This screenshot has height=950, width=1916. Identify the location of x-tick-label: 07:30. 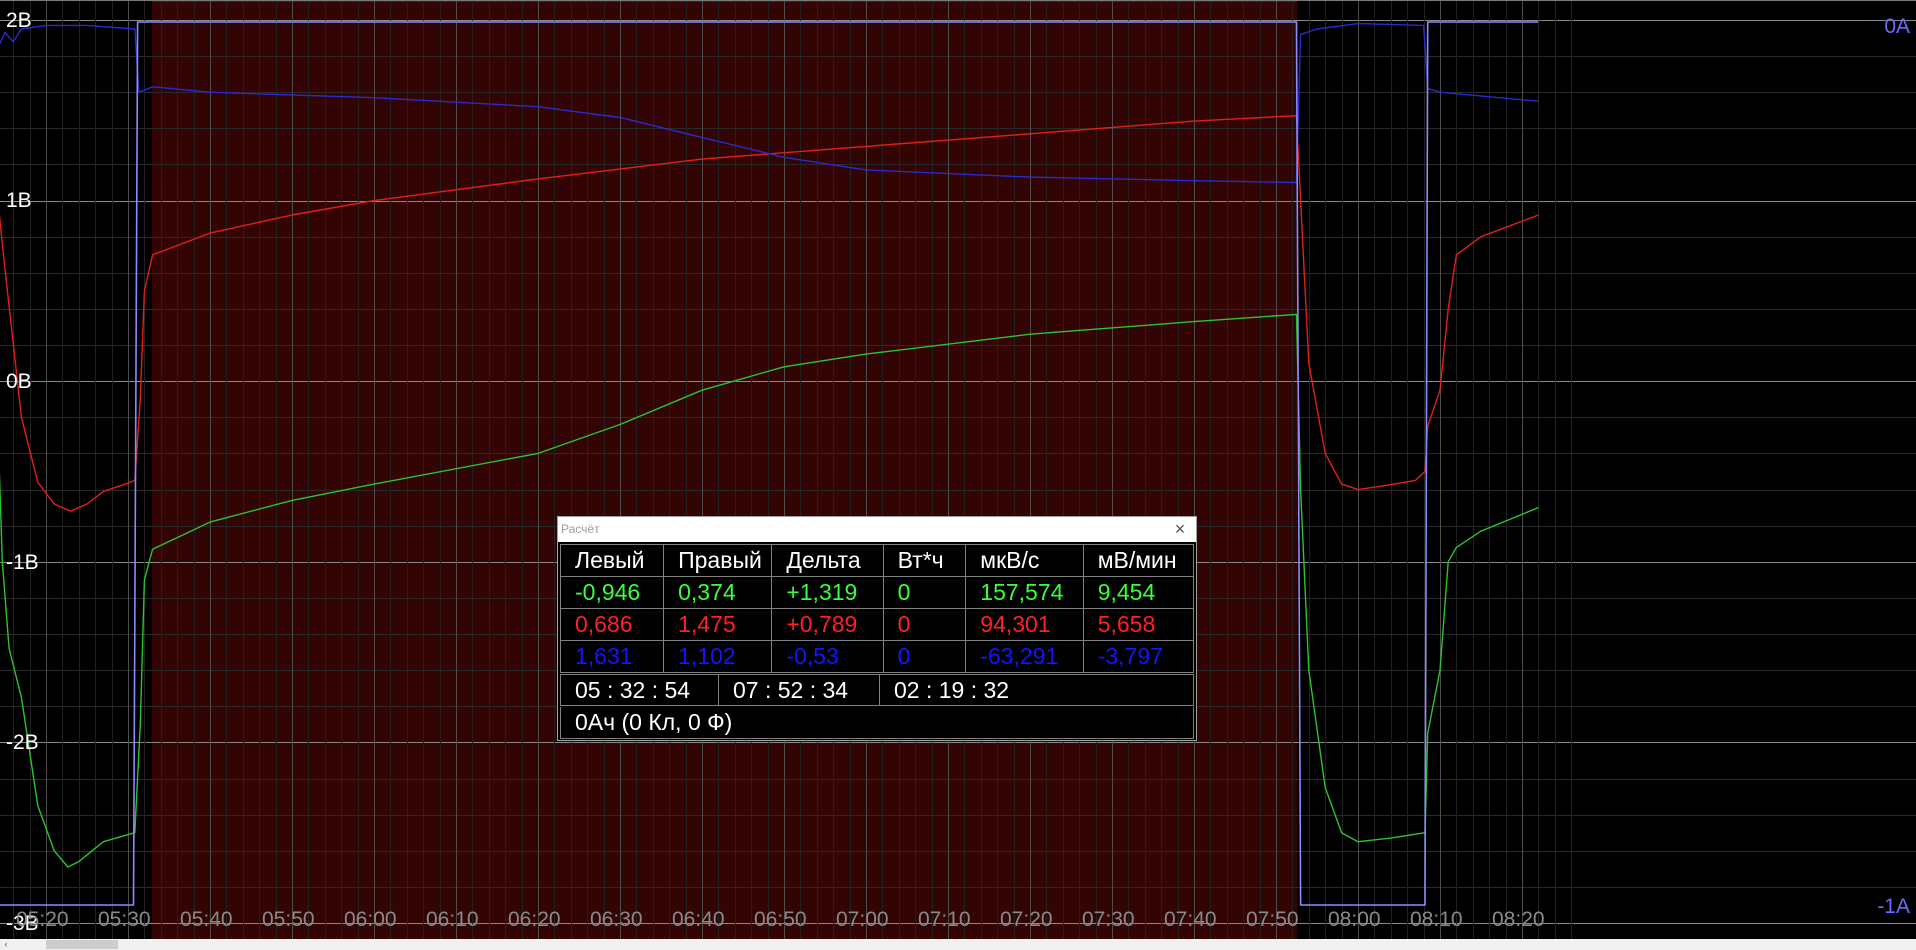
(1108, 919).